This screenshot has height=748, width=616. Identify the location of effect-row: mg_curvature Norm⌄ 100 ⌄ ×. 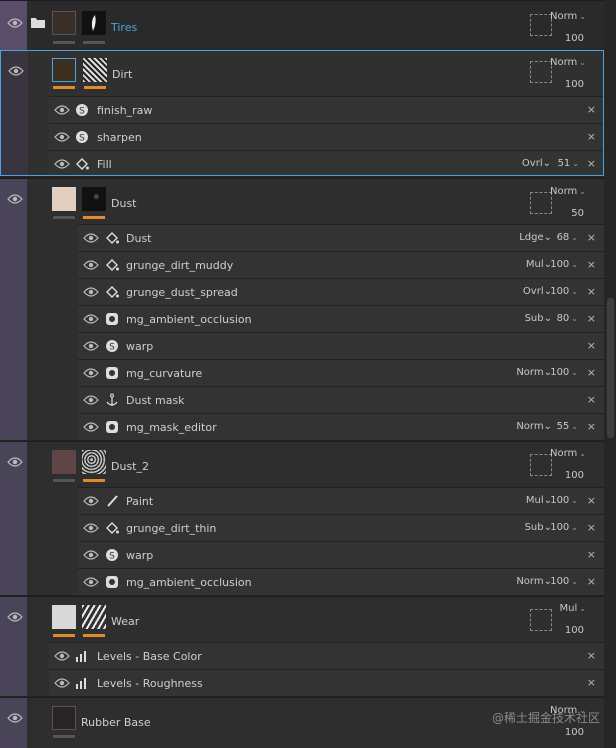
(341, 372).